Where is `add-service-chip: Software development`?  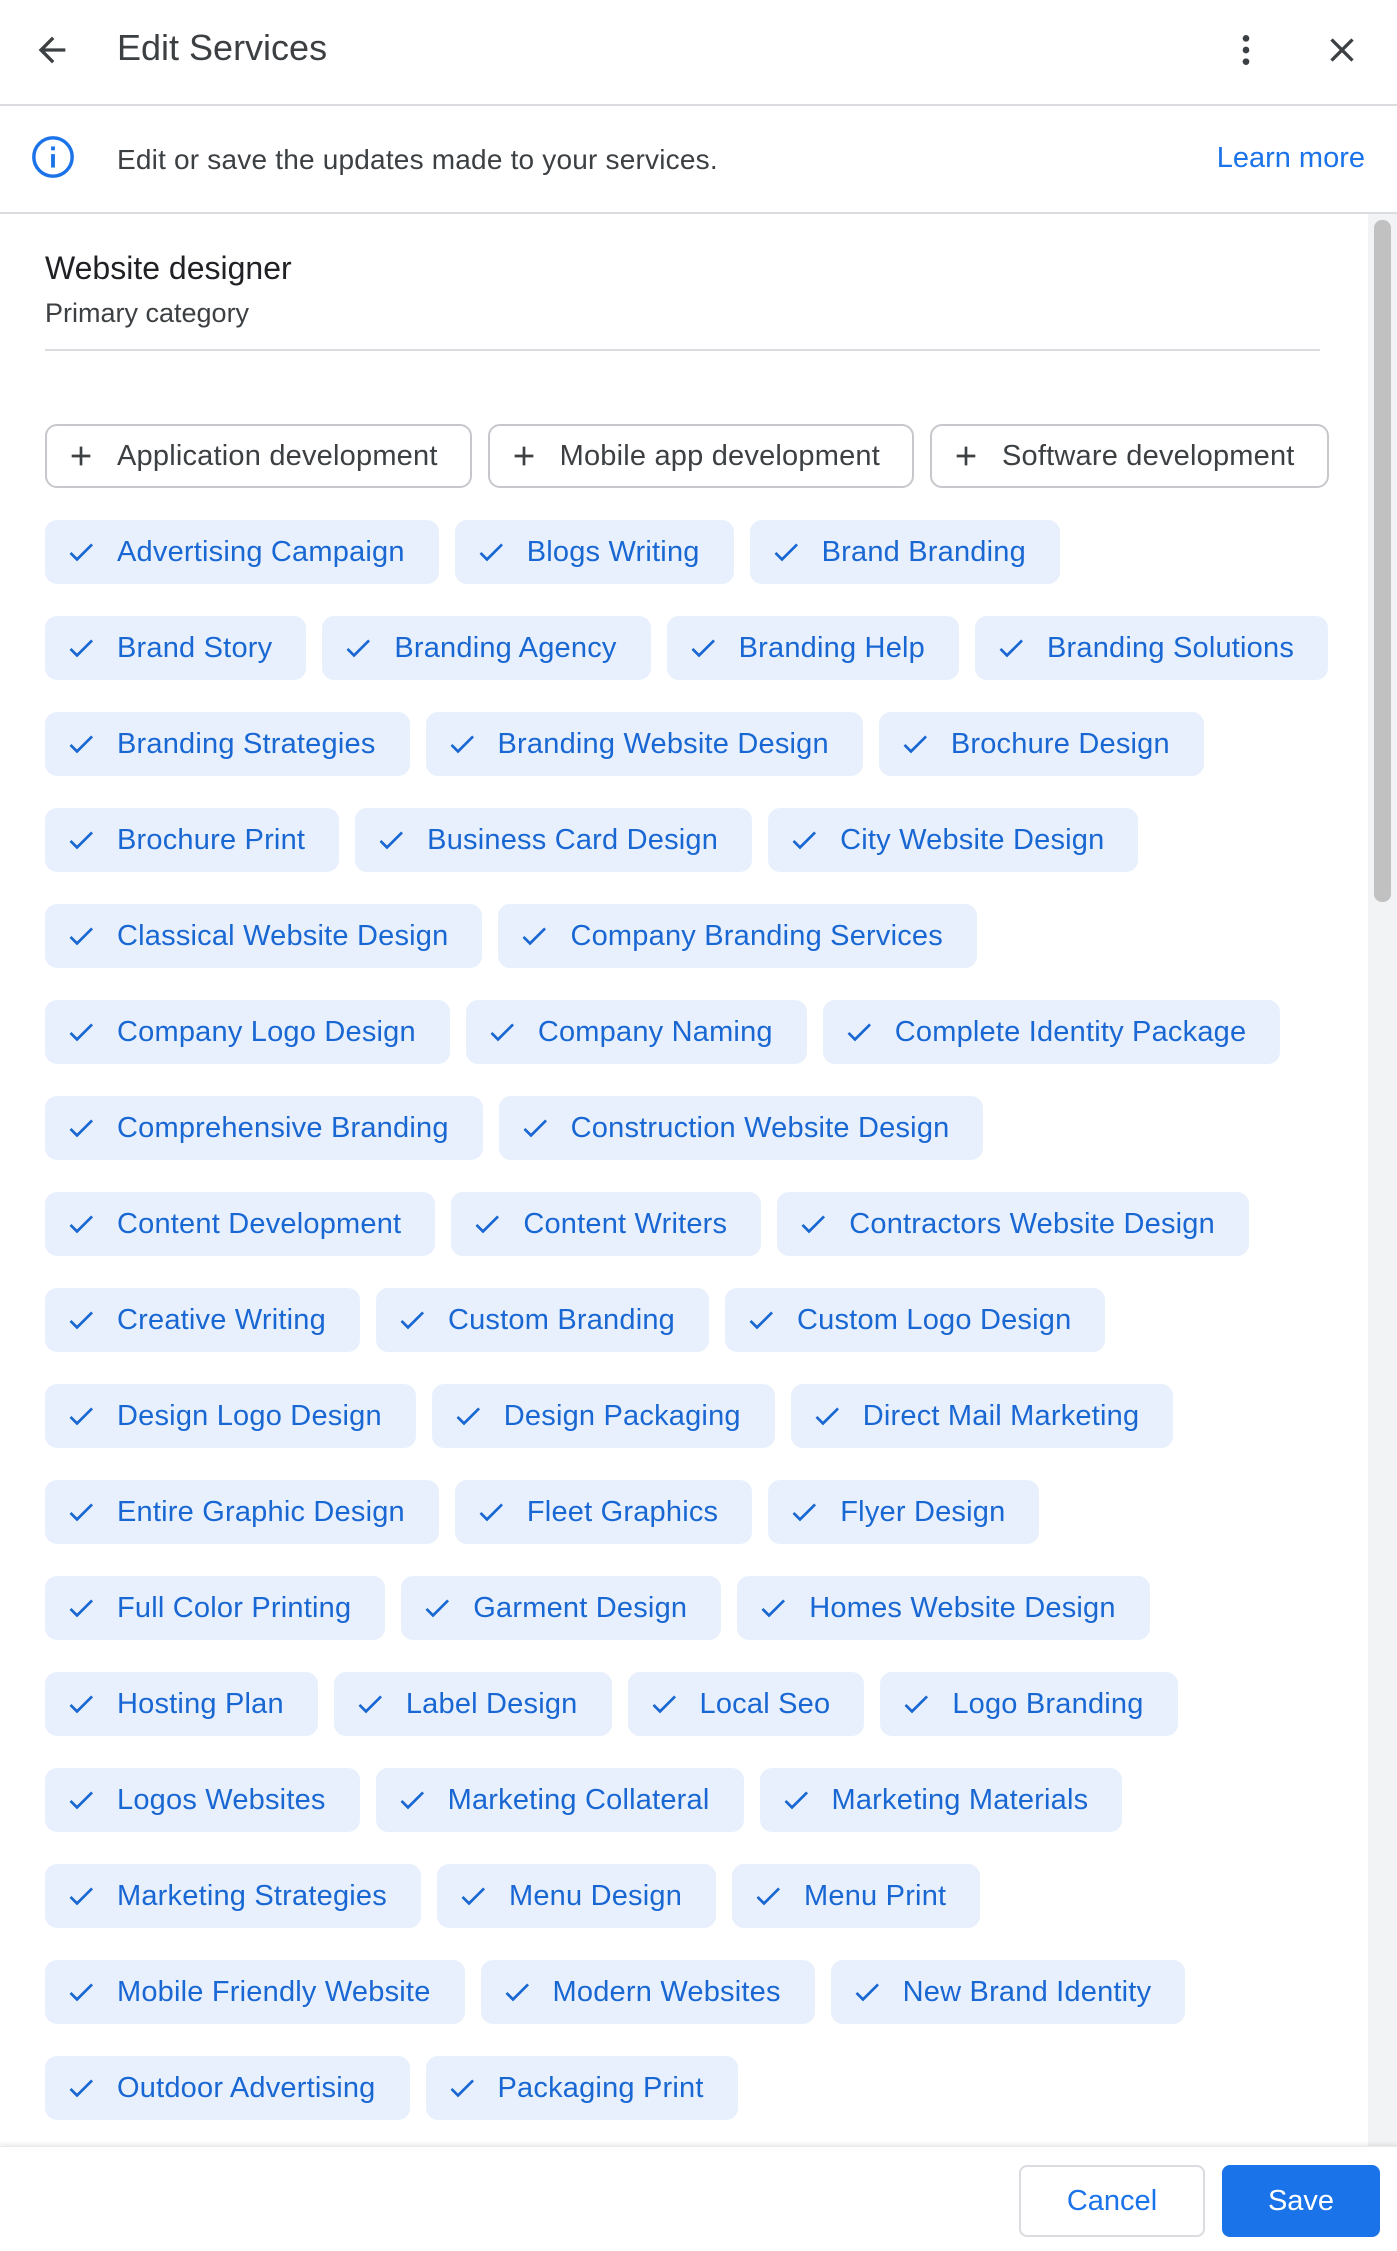 add-service-chip: Software development is located at coordinates (1129, 456).